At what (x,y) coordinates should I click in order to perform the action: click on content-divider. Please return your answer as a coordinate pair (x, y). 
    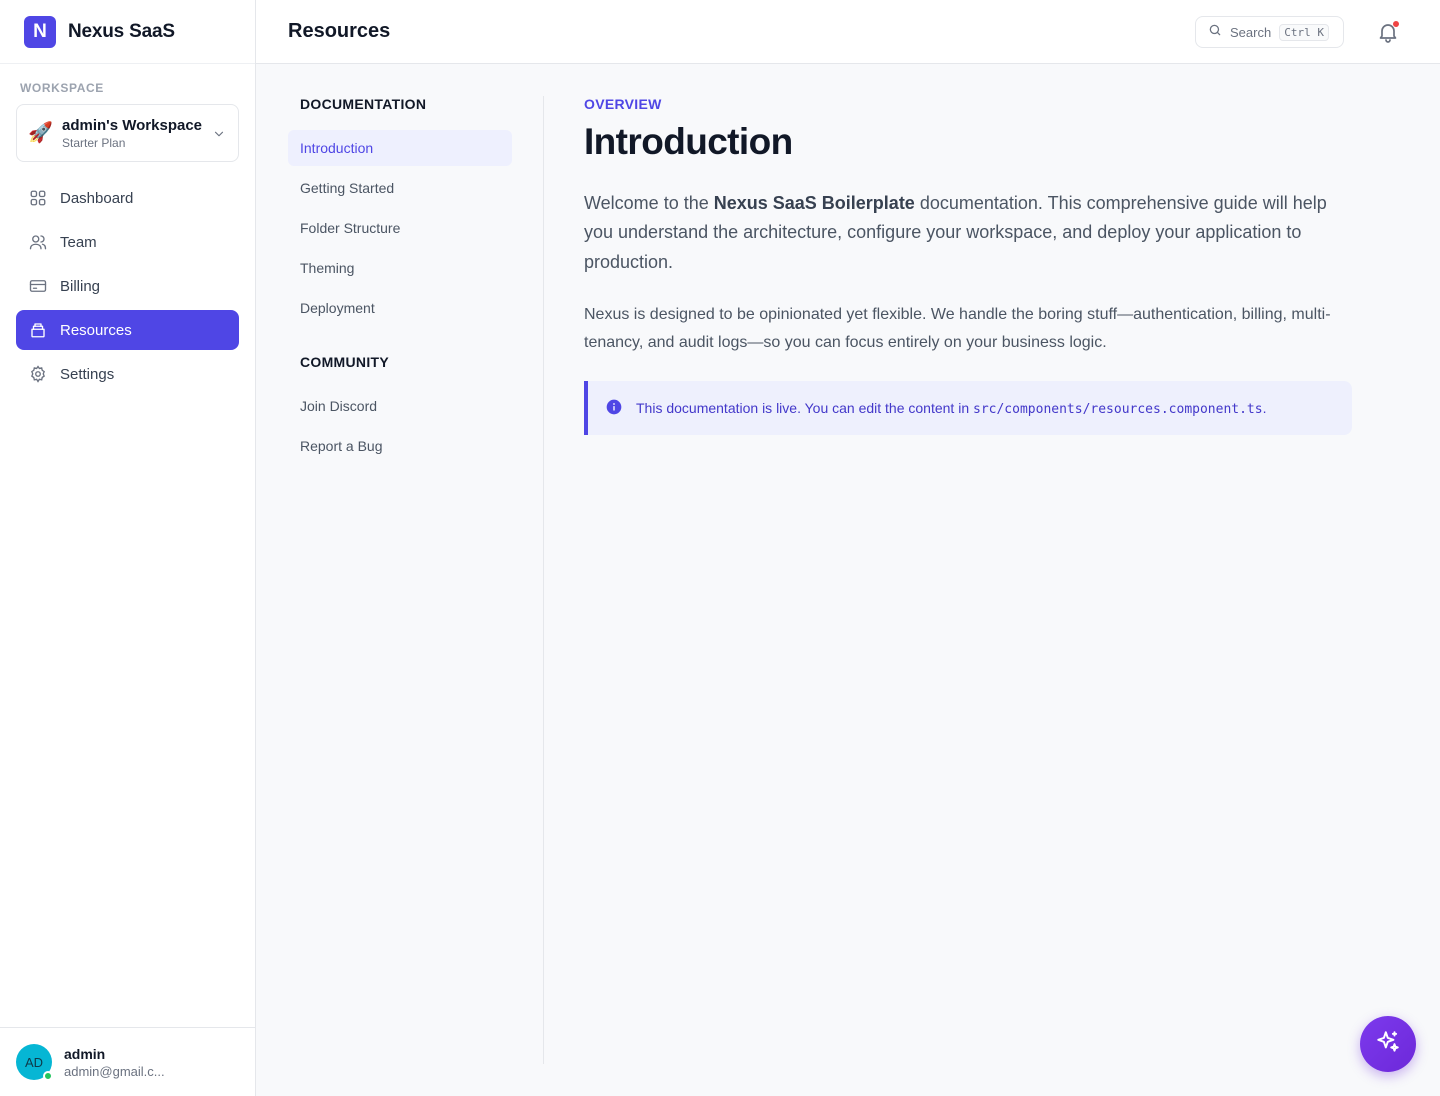
    Looking at the image, I should click on (543, 580).